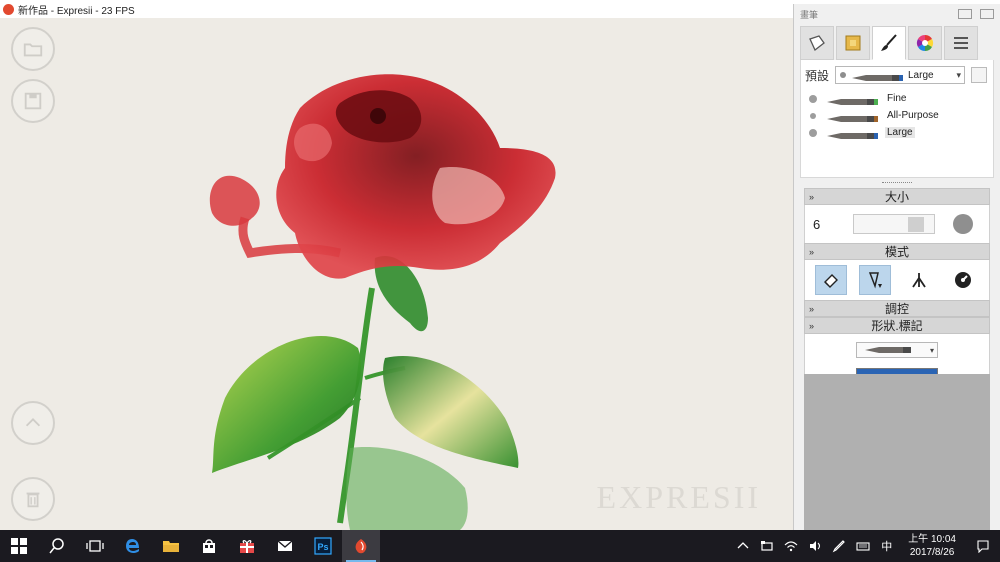 Image resolution: width=1000 pixels, height=562 pixels. I want to click on preset-label: 預設, so click(817, 75).